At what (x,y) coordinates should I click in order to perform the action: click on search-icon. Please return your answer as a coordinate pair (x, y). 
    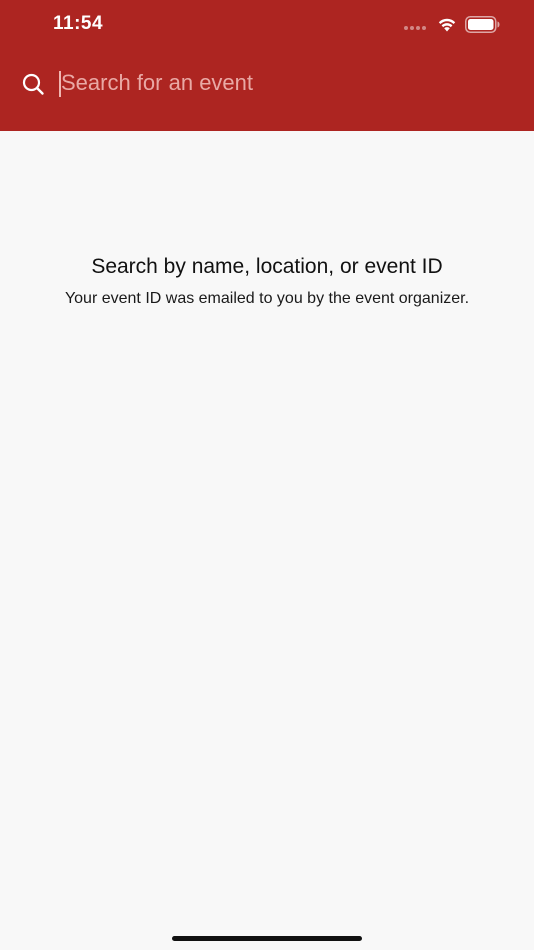
    Looking at the image, I should click on (33, 84).